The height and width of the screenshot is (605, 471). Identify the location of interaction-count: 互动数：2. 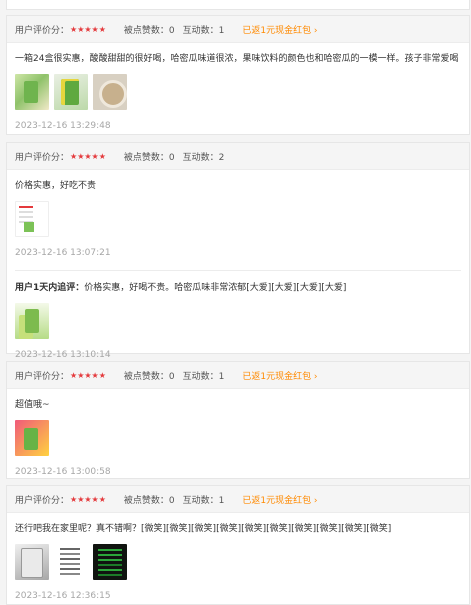
(203, 157).